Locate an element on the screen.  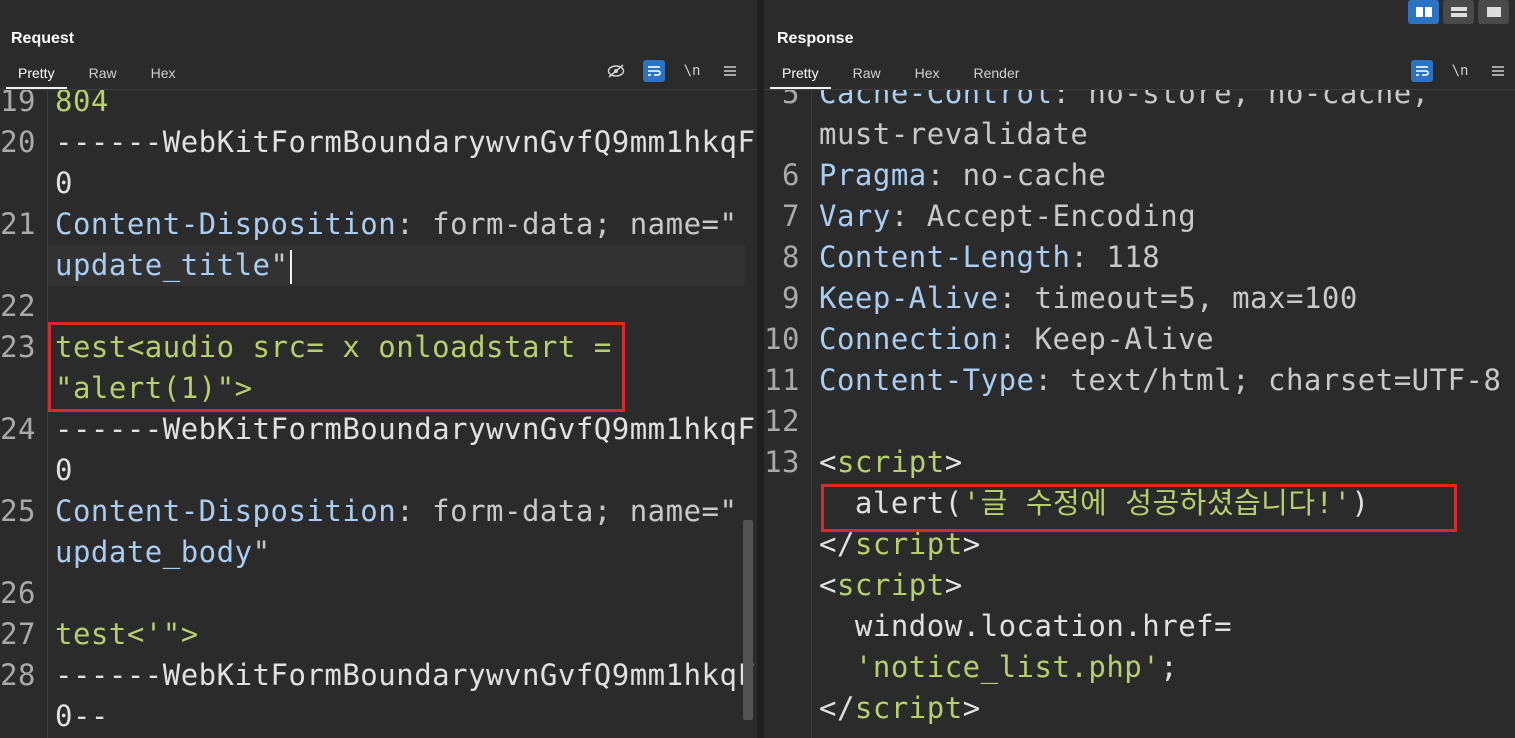
code-line: <script> is located at coordinates (1139, 585).